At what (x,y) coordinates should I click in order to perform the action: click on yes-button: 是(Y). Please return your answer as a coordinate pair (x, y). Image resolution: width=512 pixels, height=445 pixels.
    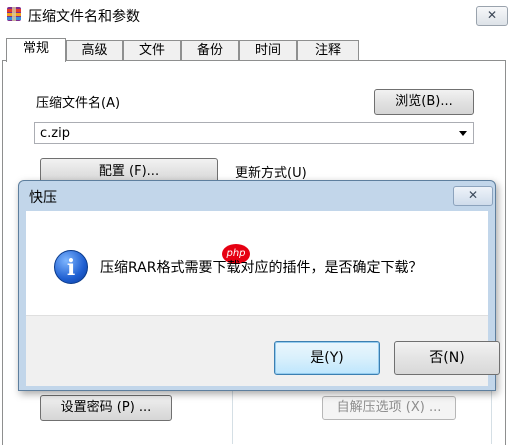
    Looking at the image, I should click on (327, 358).